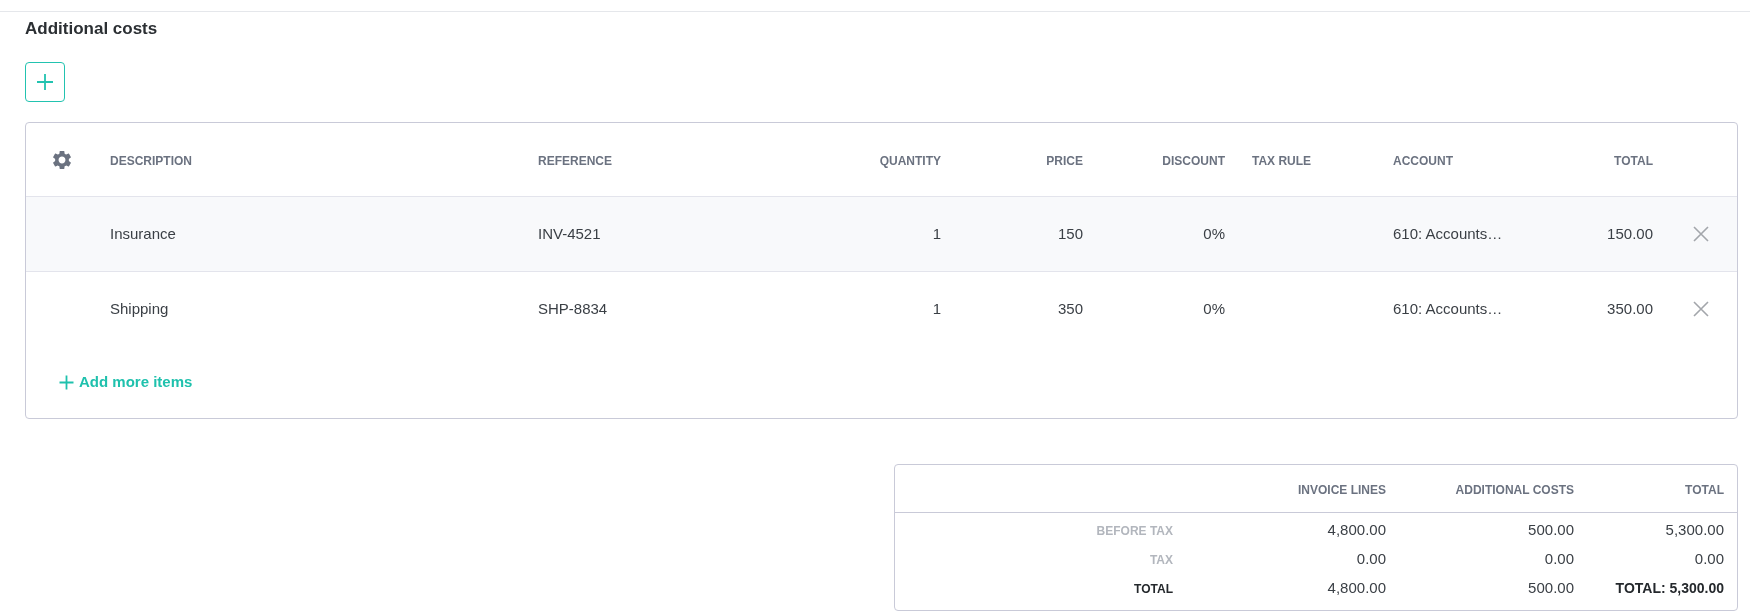 This screenshot has width=1750, height=613. I want to click on table-cell: INV-4521, so click(569, 233).